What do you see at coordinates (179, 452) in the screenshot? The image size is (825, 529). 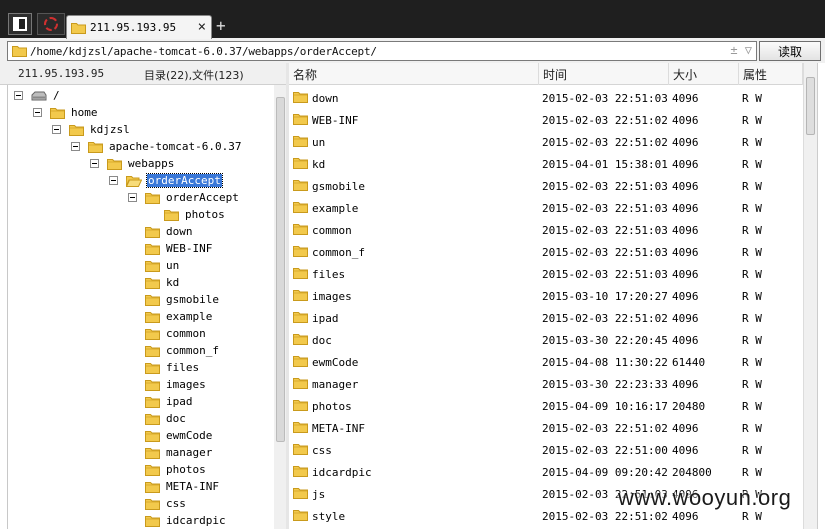 I see `tree-node: manager` at bounding box center [179, 452].